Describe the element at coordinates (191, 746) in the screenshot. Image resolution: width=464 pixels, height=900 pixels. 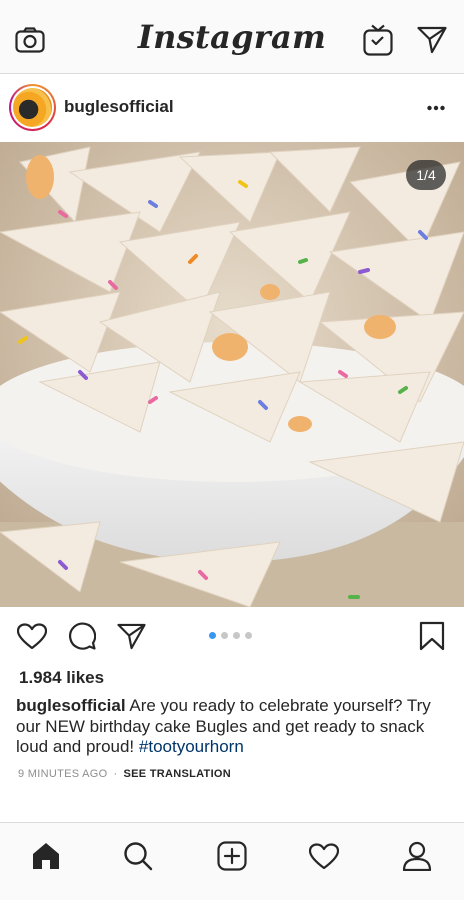
I see `caption-hashtag: #tootyourhorn` at that location.